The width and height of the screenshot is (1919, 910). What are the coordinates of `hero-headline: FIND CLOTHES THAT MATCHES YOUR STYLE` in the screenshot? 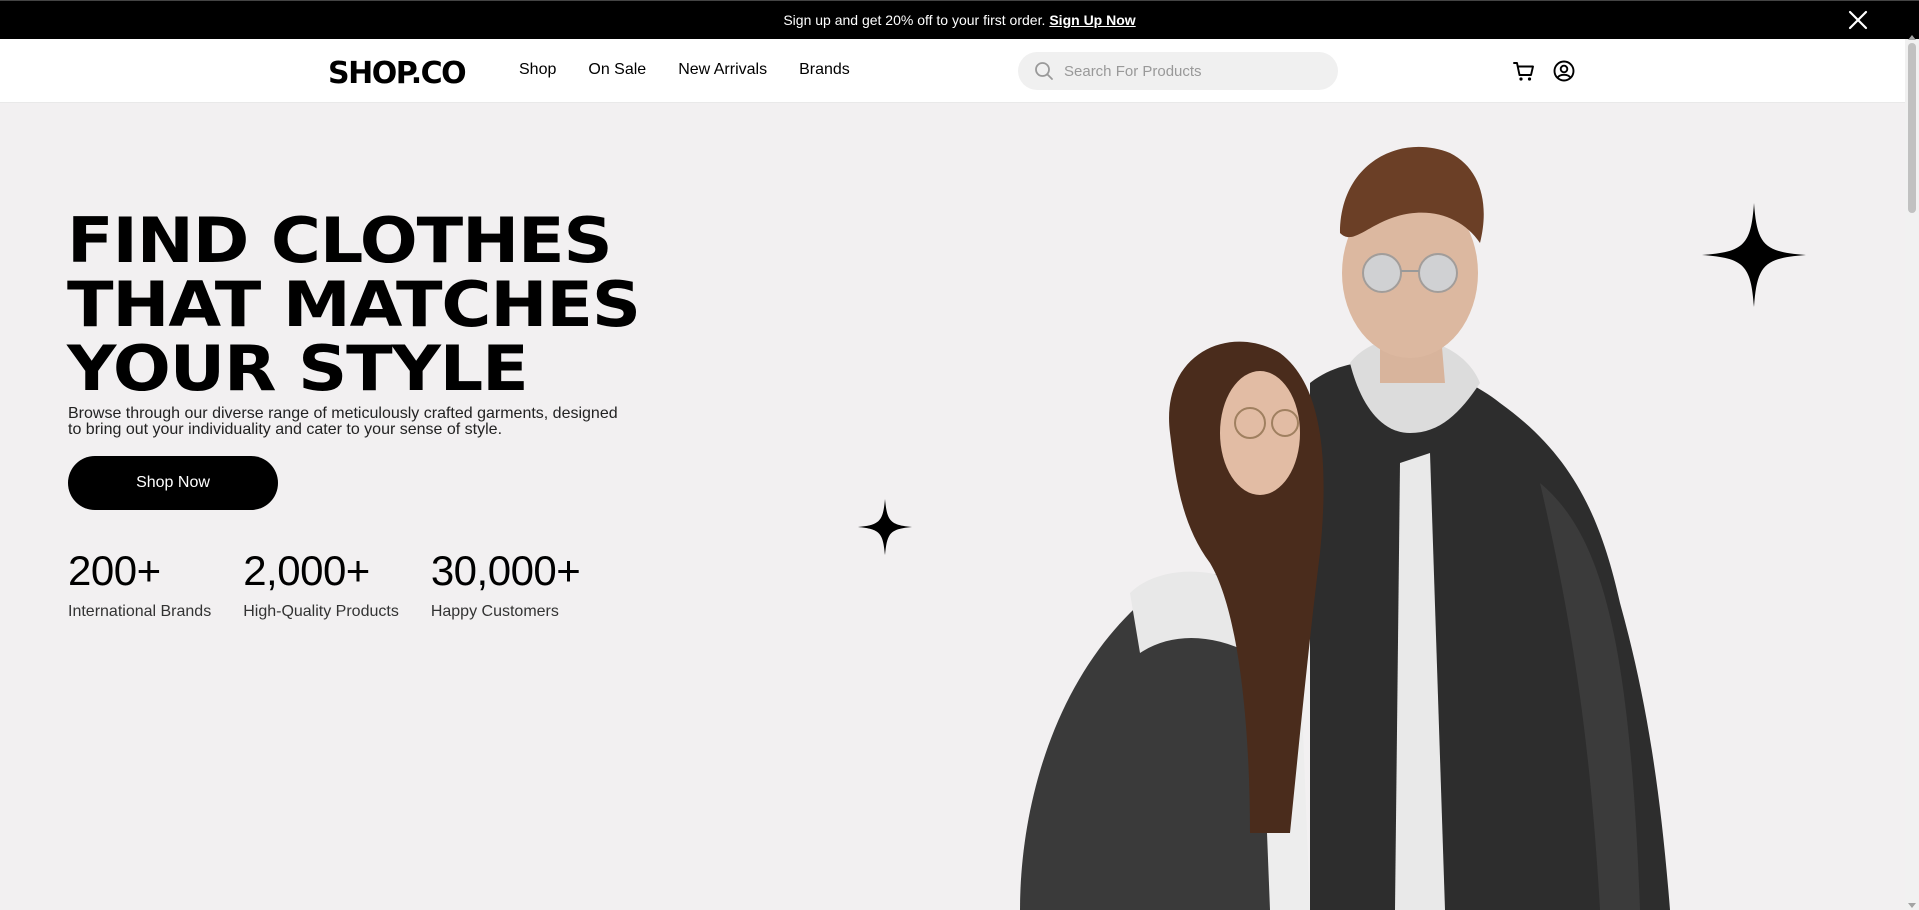 It's located at (354, 304).